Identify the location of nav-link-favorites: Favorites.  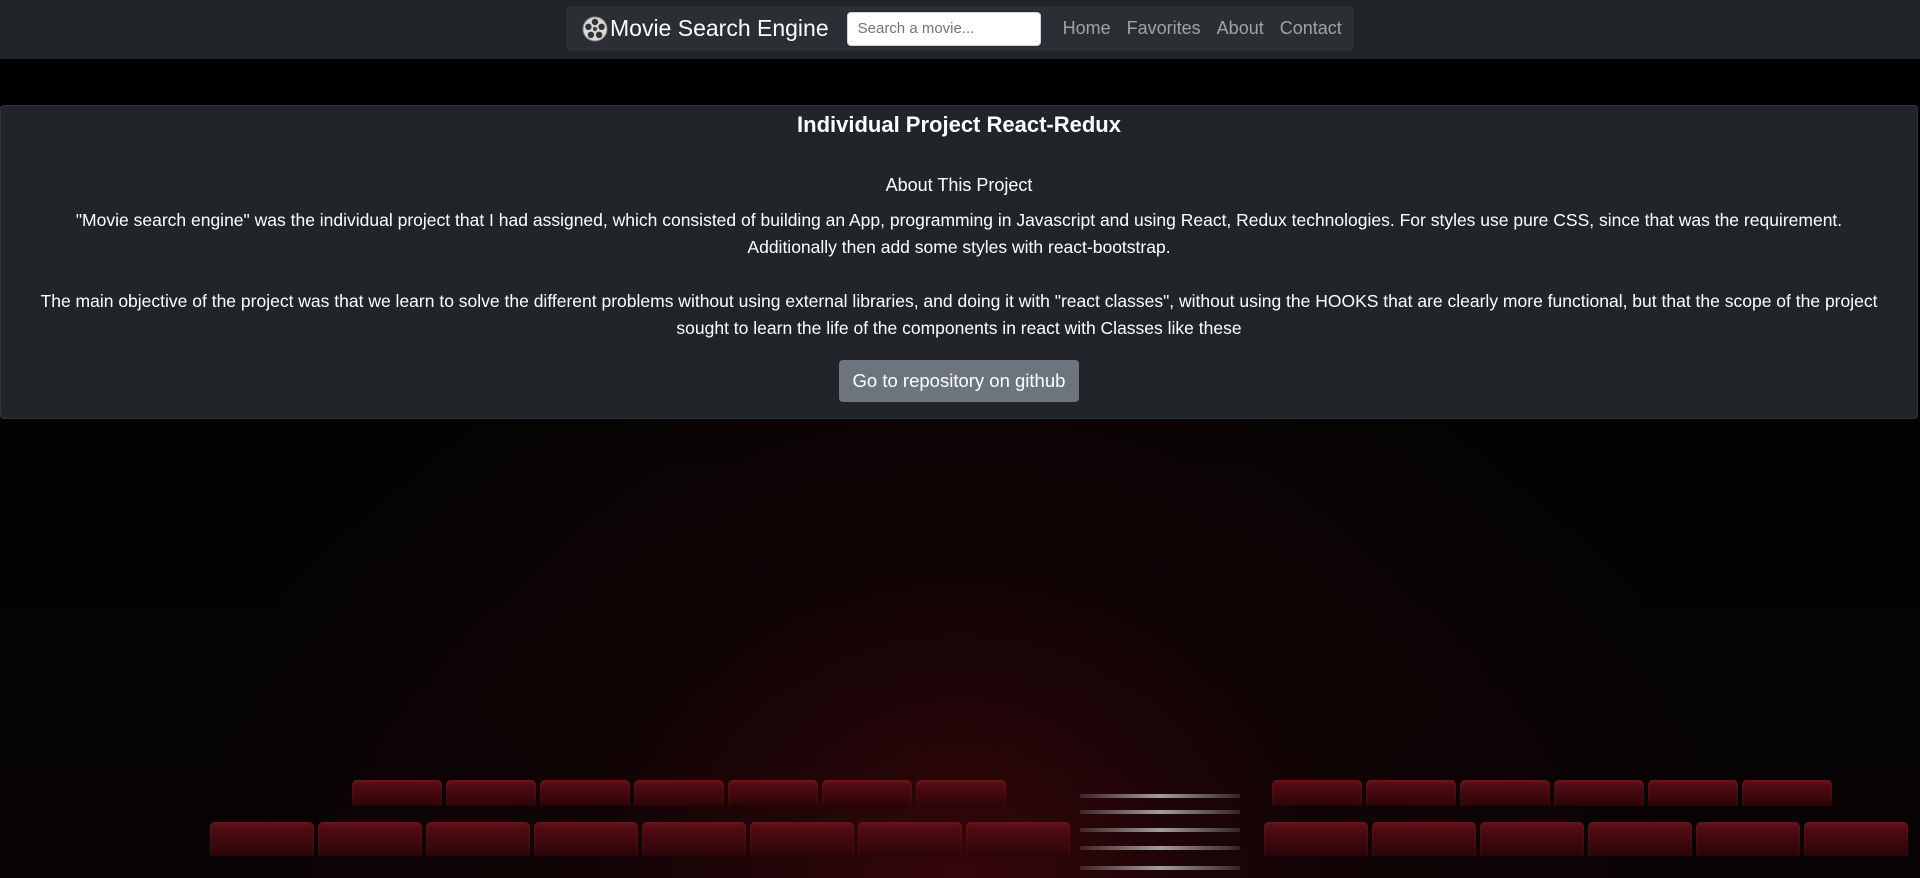
(1164, 28).